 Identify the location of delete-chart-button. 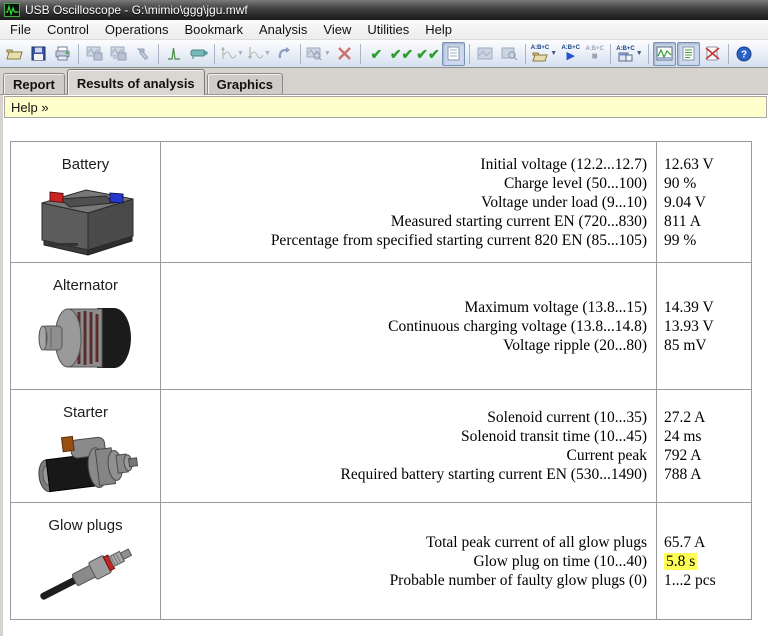
(344, 54).